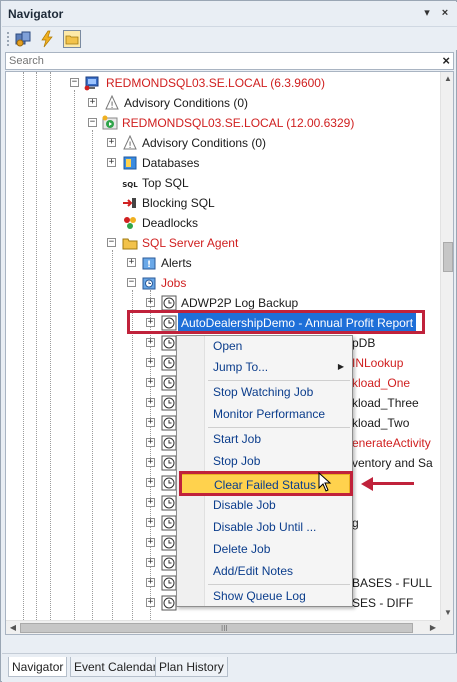  What do you see at coordinates (279, 367) in the screenshot?
I see `menu-item-jump-to: Jump To... ▶` at bounding box center [279, 367].